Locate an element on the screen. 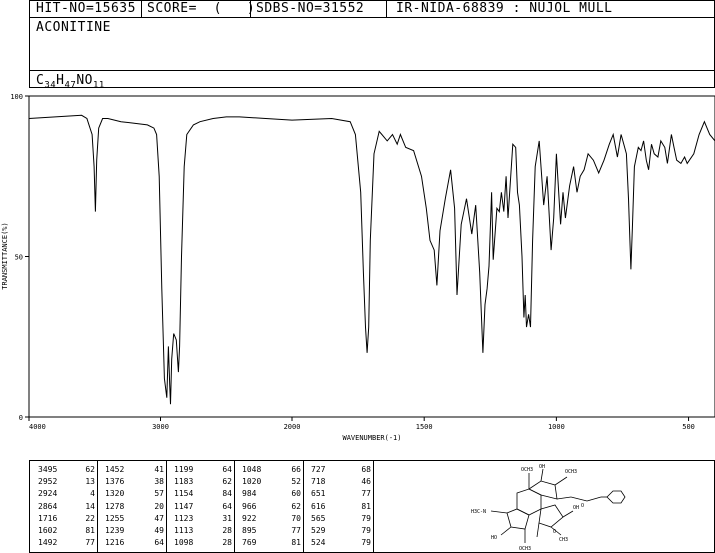 The image size is (715, 553). peak-transmittance: 77 is located at coordinates (296, 530).